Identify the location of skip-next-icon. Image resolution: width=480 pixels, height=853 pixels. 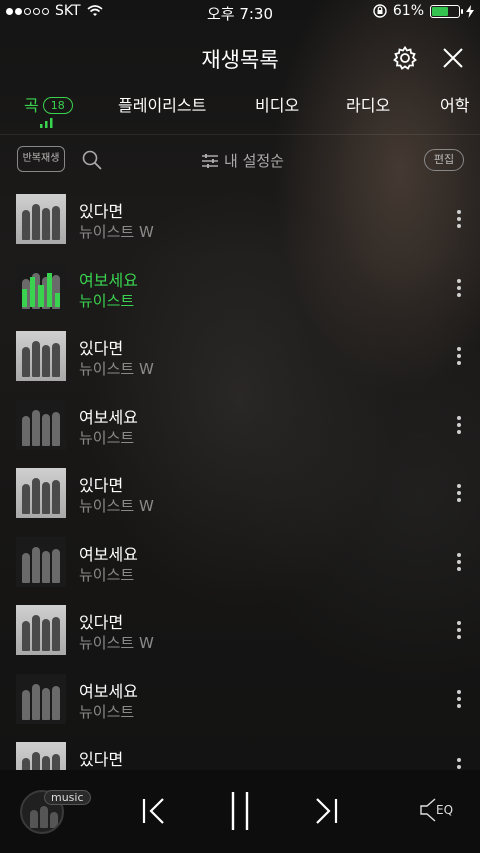
(327, 811).